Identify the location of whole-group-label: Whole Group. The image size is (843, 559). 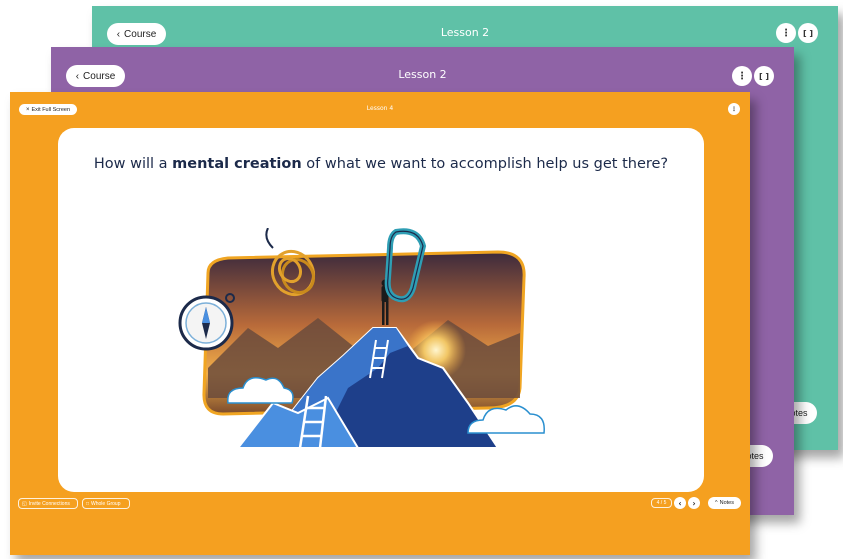
(106, 503).